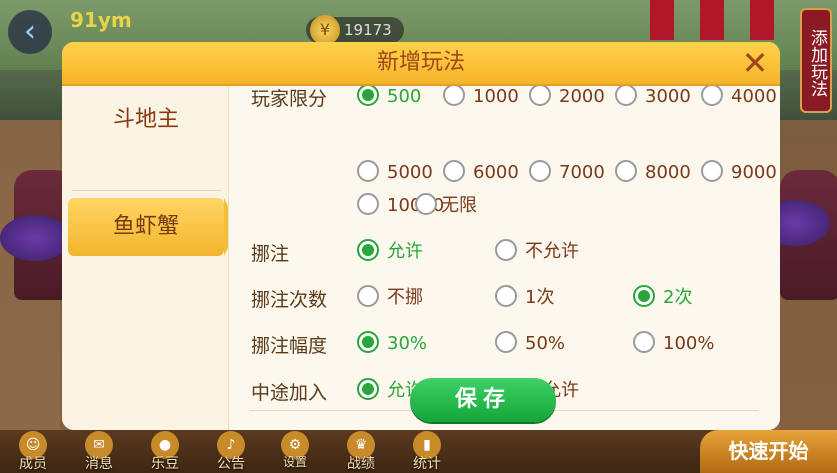 This screenshot has width=837, height=473. Describe the element at coordinates (459, 205) in the screenshot. I see `option-label: 无限` at that location.